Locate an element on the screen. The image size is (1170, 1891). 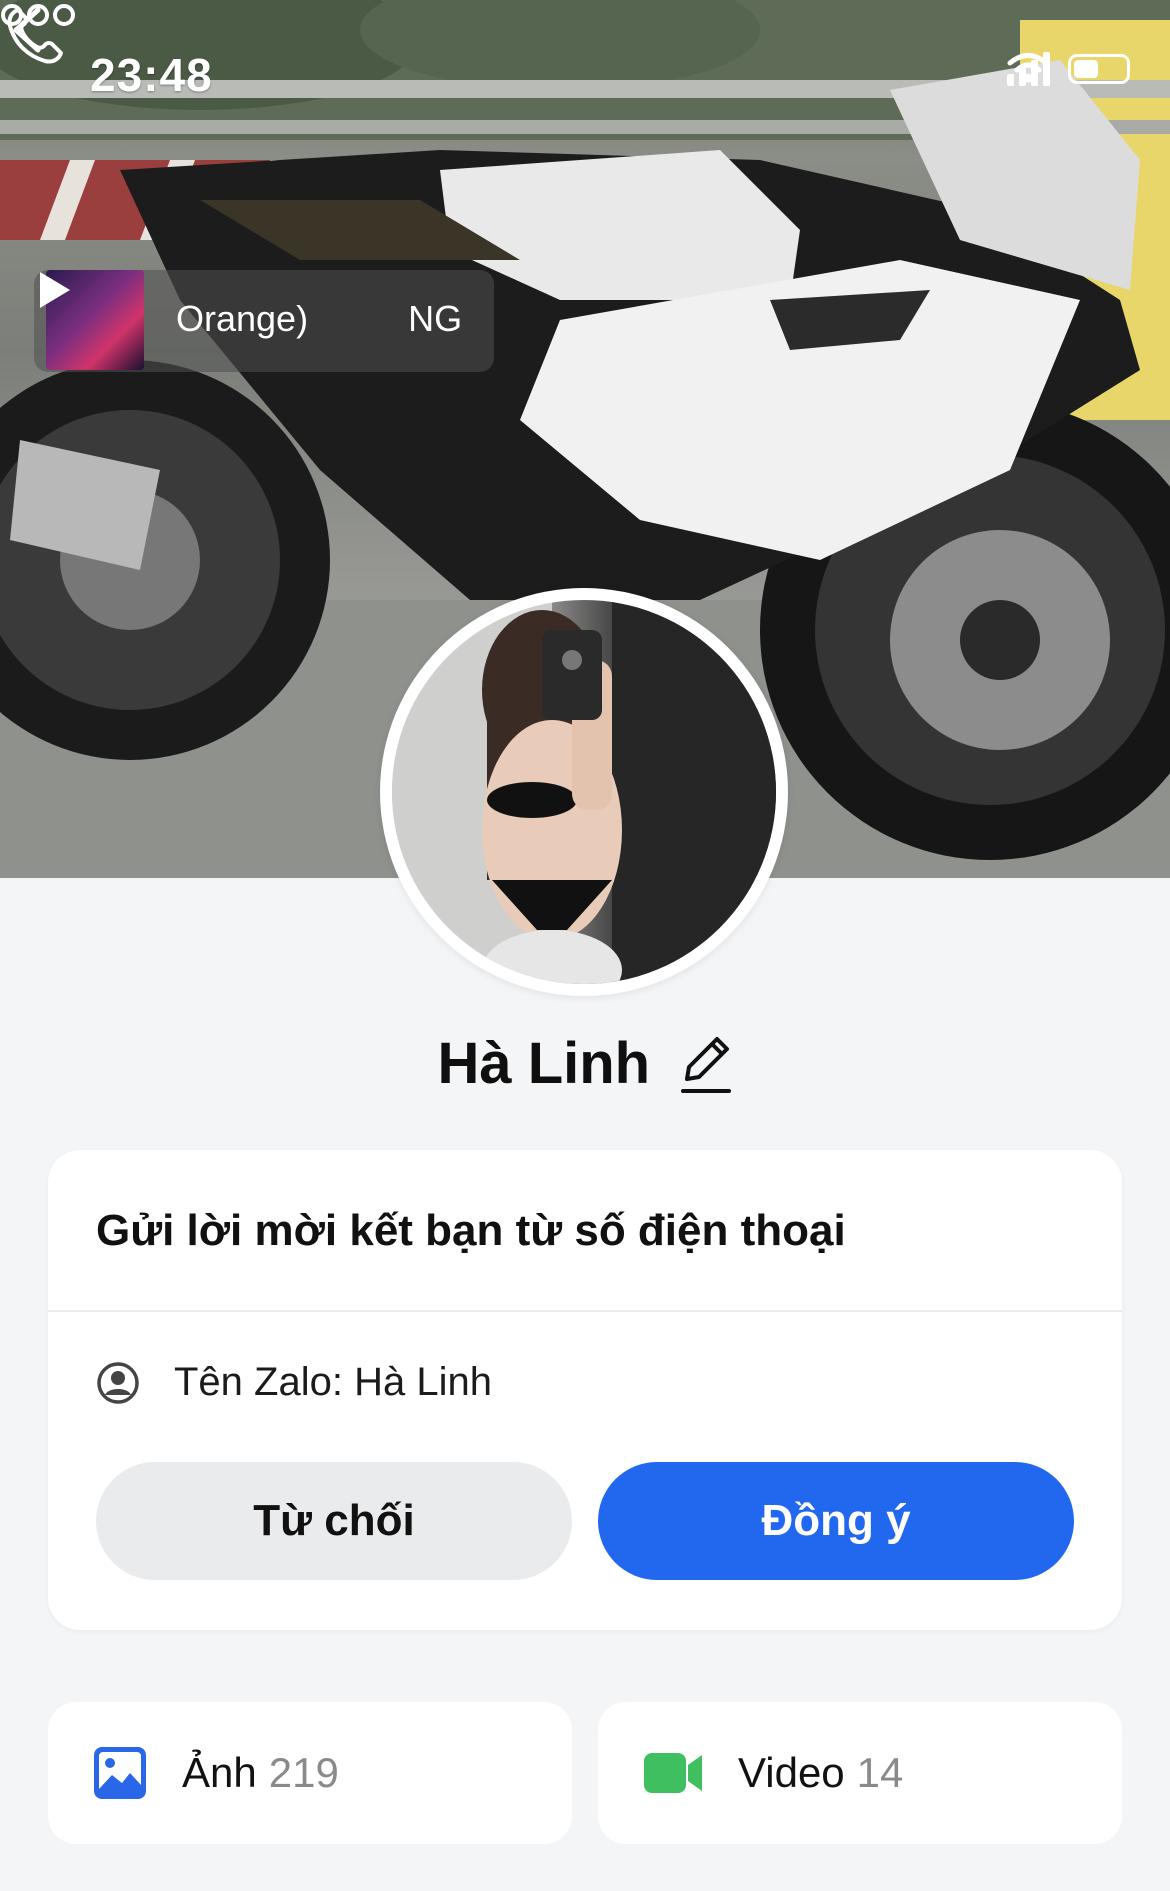
user-circle-icon is located at coordinates (118, 1382).